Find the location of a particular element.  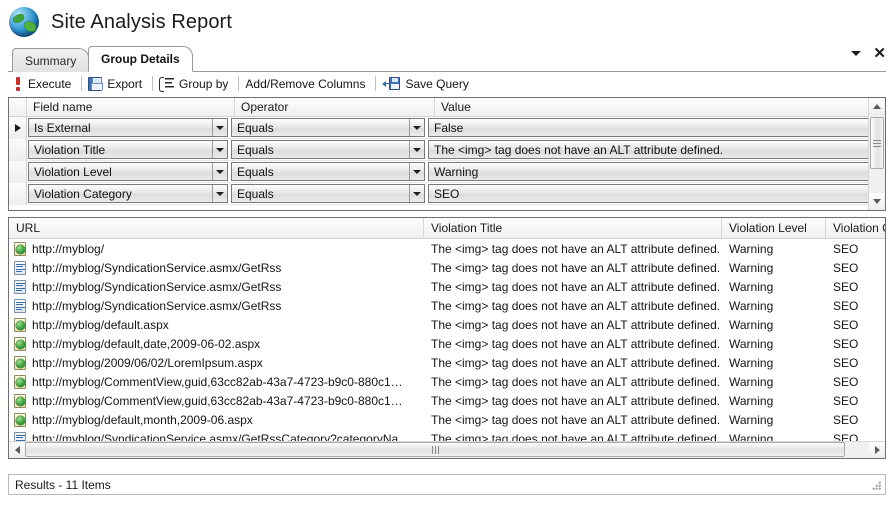

results-header-violation-title: Violation Title is located at coordinates (573, 228).